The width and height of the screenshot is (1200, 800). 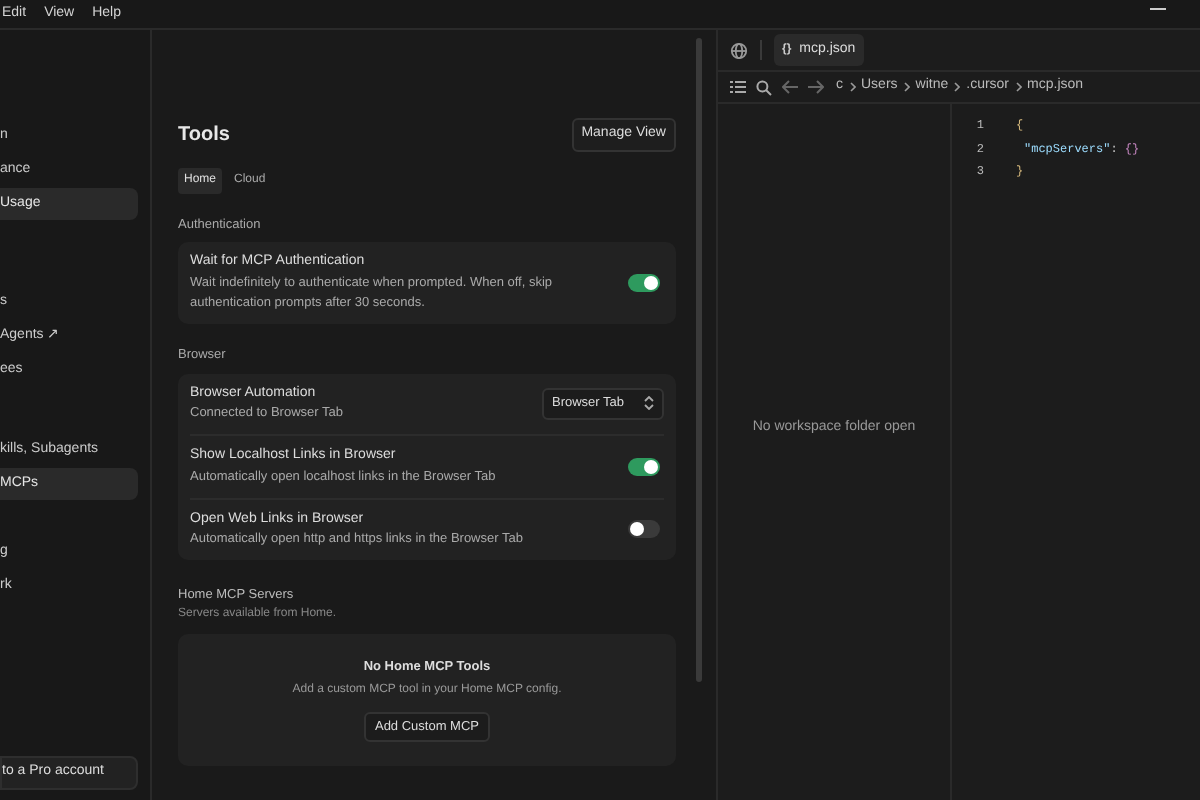 I want to click on minimize-icon, so click(x=1158, y=10).